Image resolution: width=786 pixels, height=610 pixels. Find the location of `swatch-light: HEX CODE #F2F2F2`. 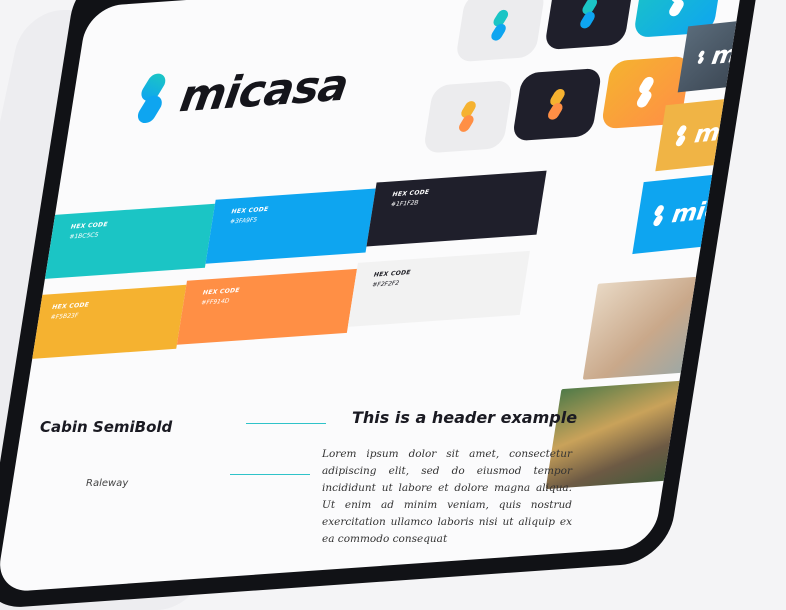

swatch-light: HEX CODE #F2F2F2 is located at coordinates (438, 288).